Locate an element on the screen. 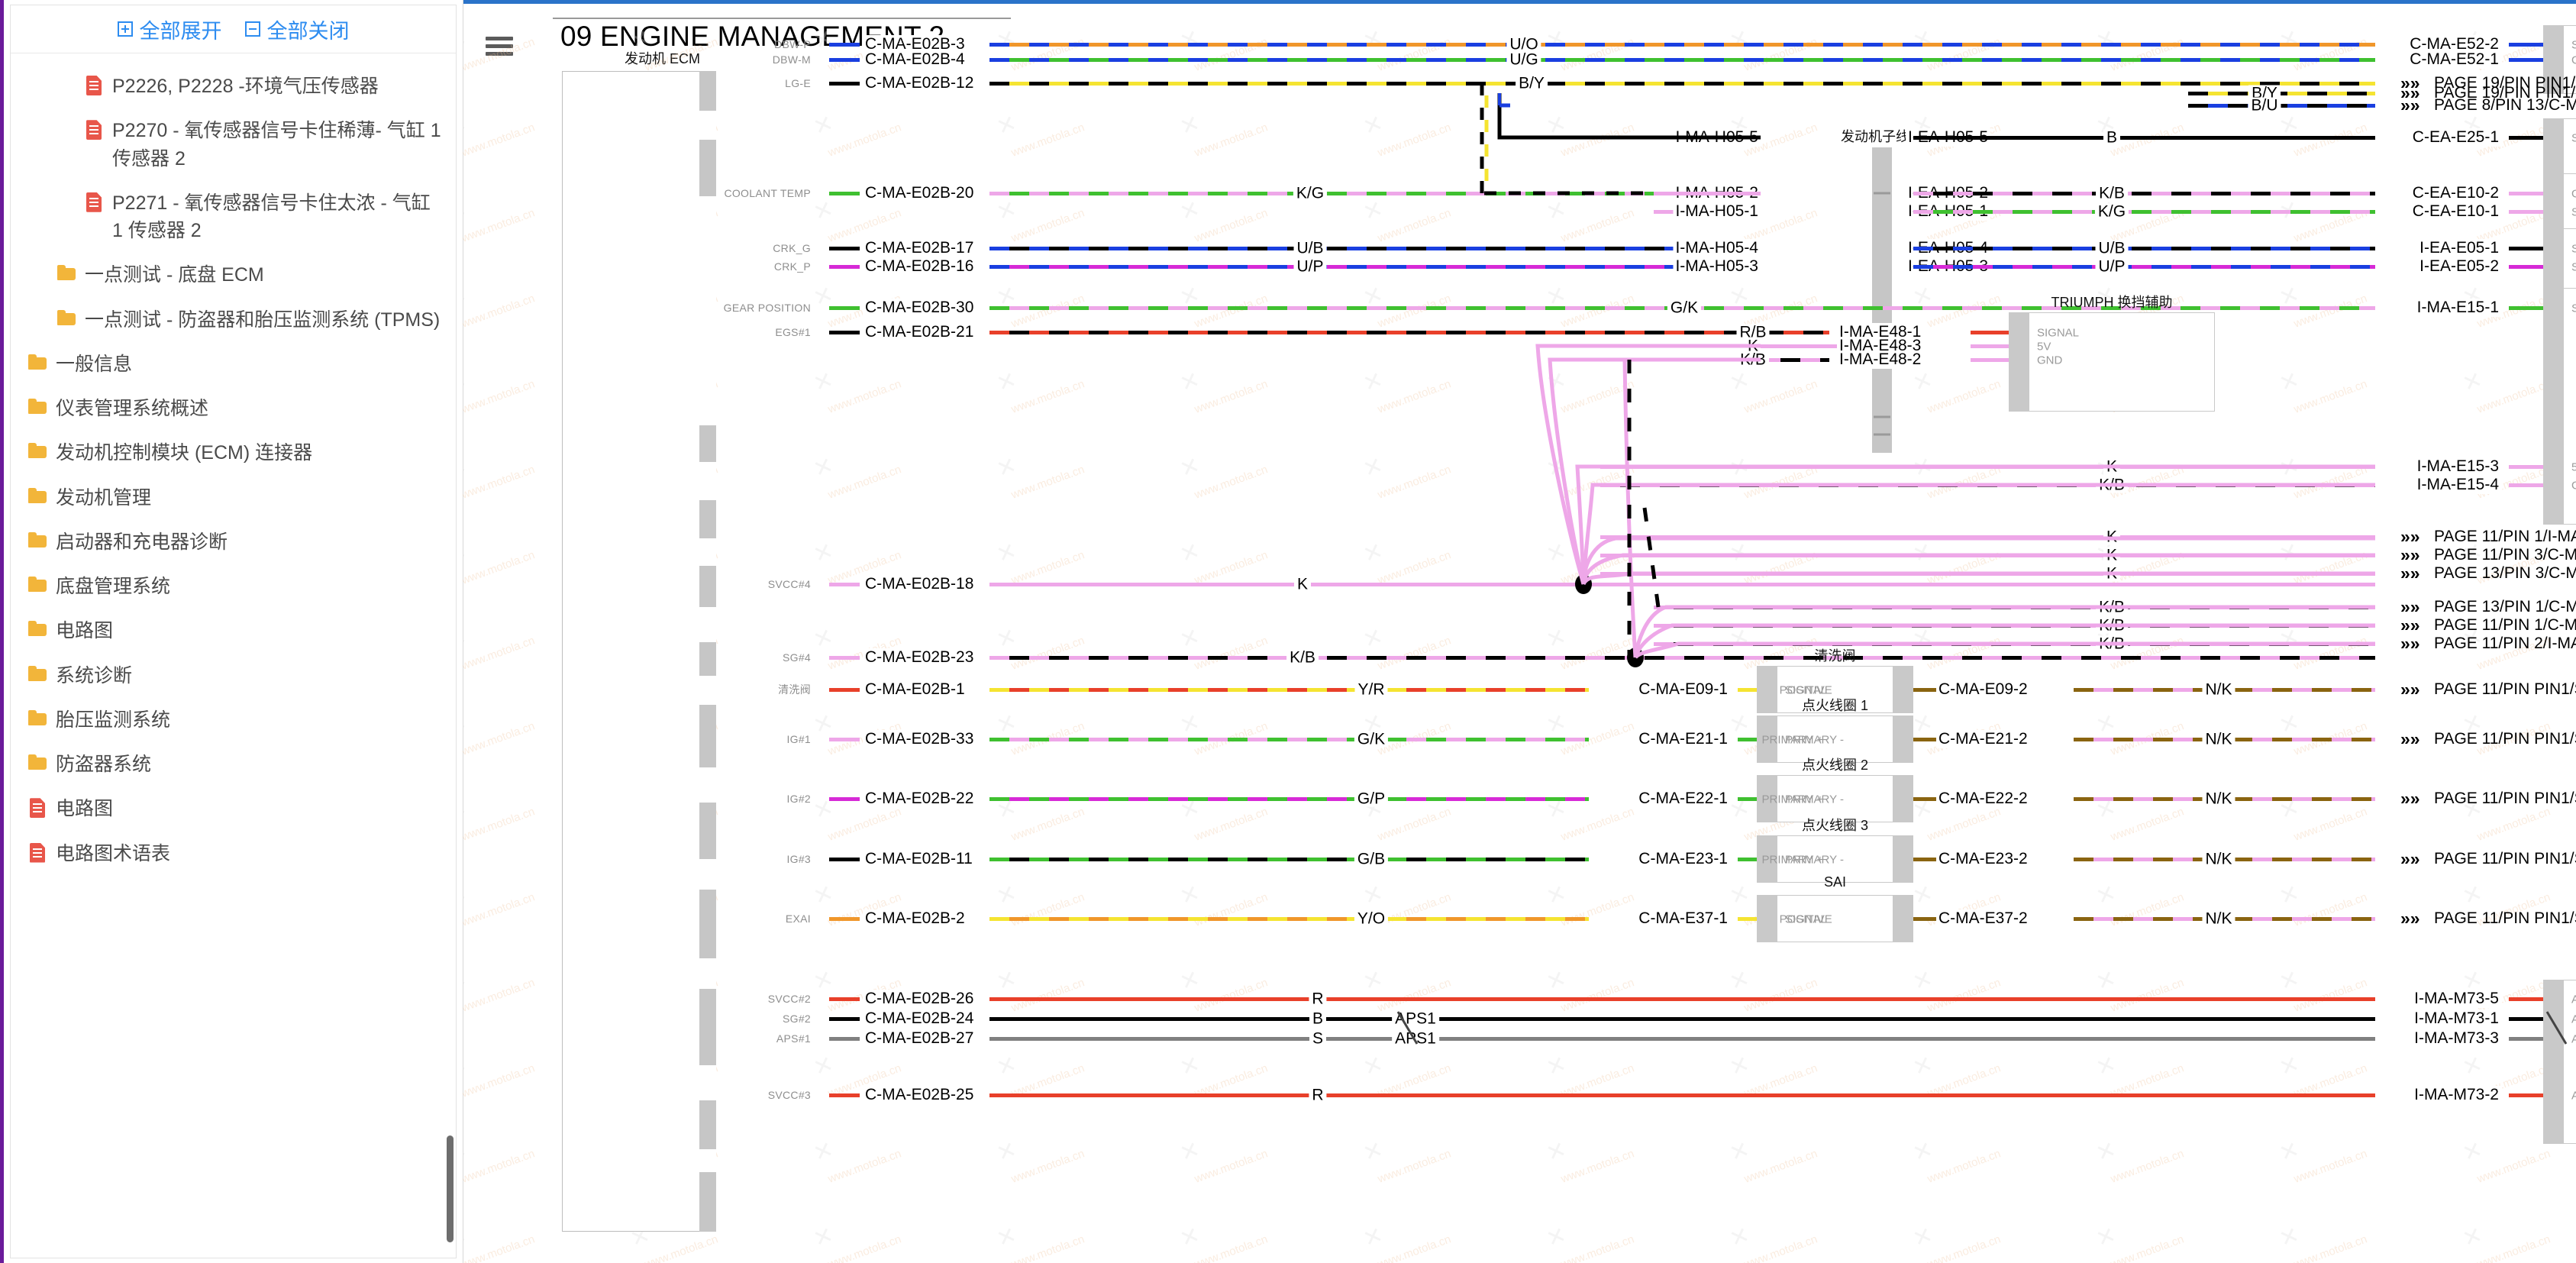 This screenshot has width=2576, height=1263. tree-folder-item: 胎压监测系统 is located at coordinates (233, 720).